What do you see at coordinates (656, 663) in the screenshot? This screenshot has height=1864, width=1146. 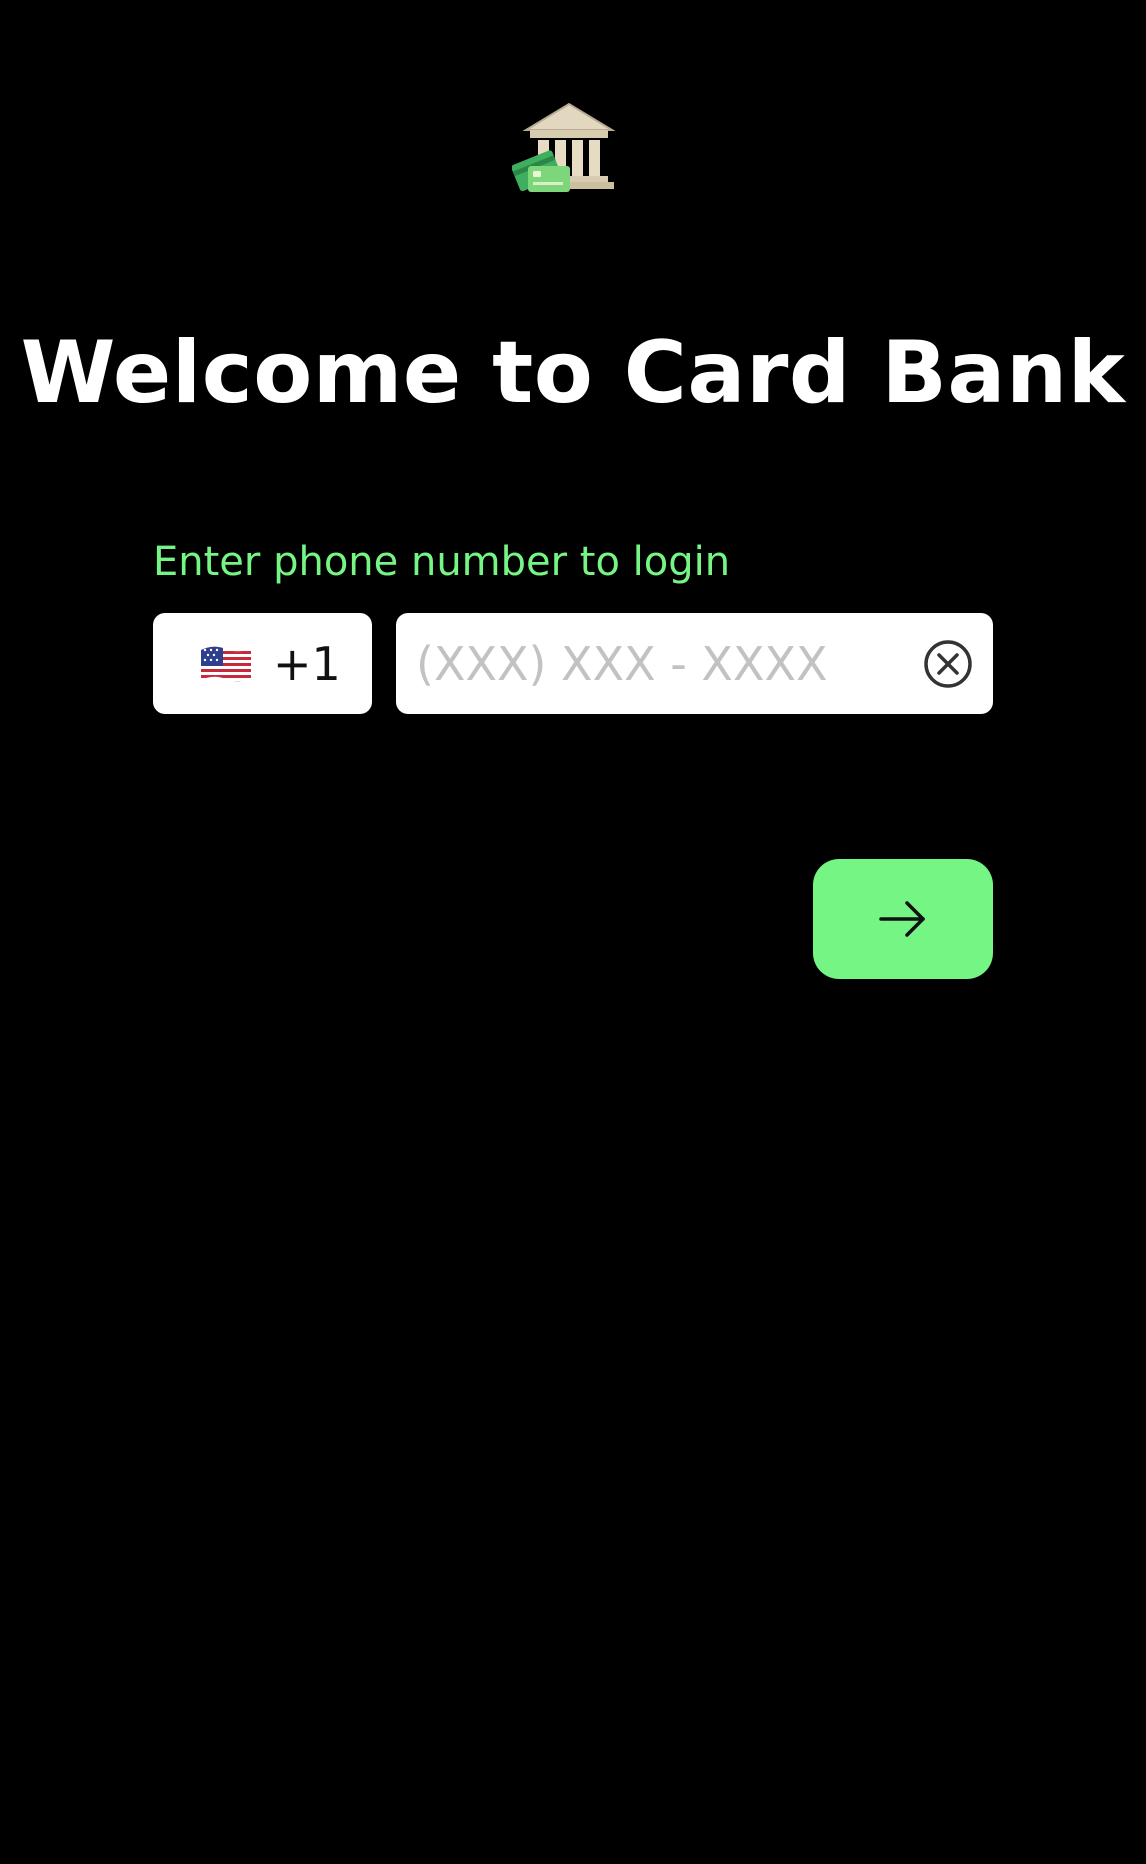 I see `phone-number-input` at bounding box center [656, 663].